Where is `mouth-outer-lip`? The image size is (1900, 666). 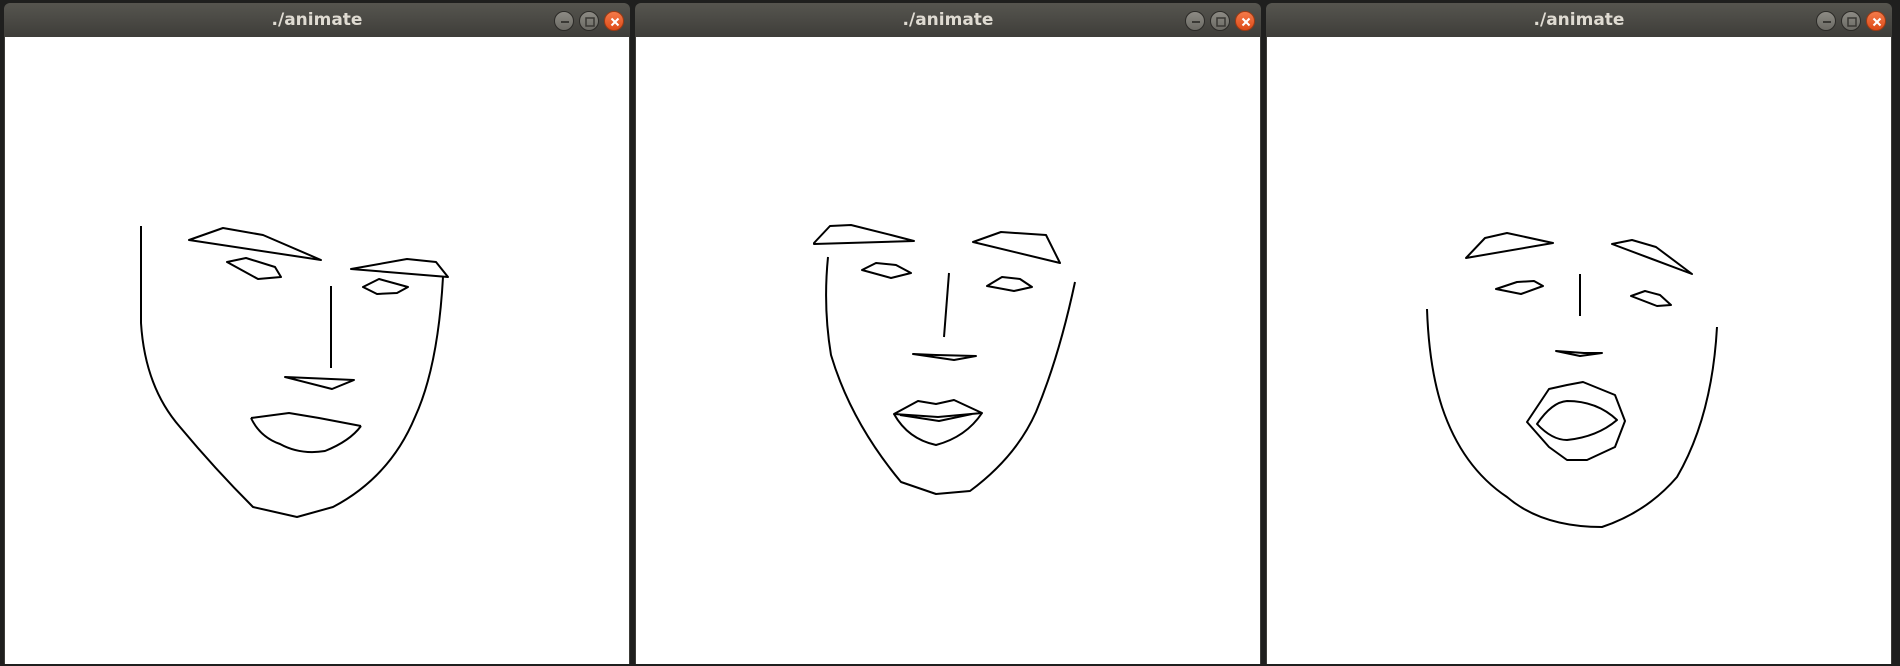
mouth-outer-lip is located at coordinates (1576, 421).